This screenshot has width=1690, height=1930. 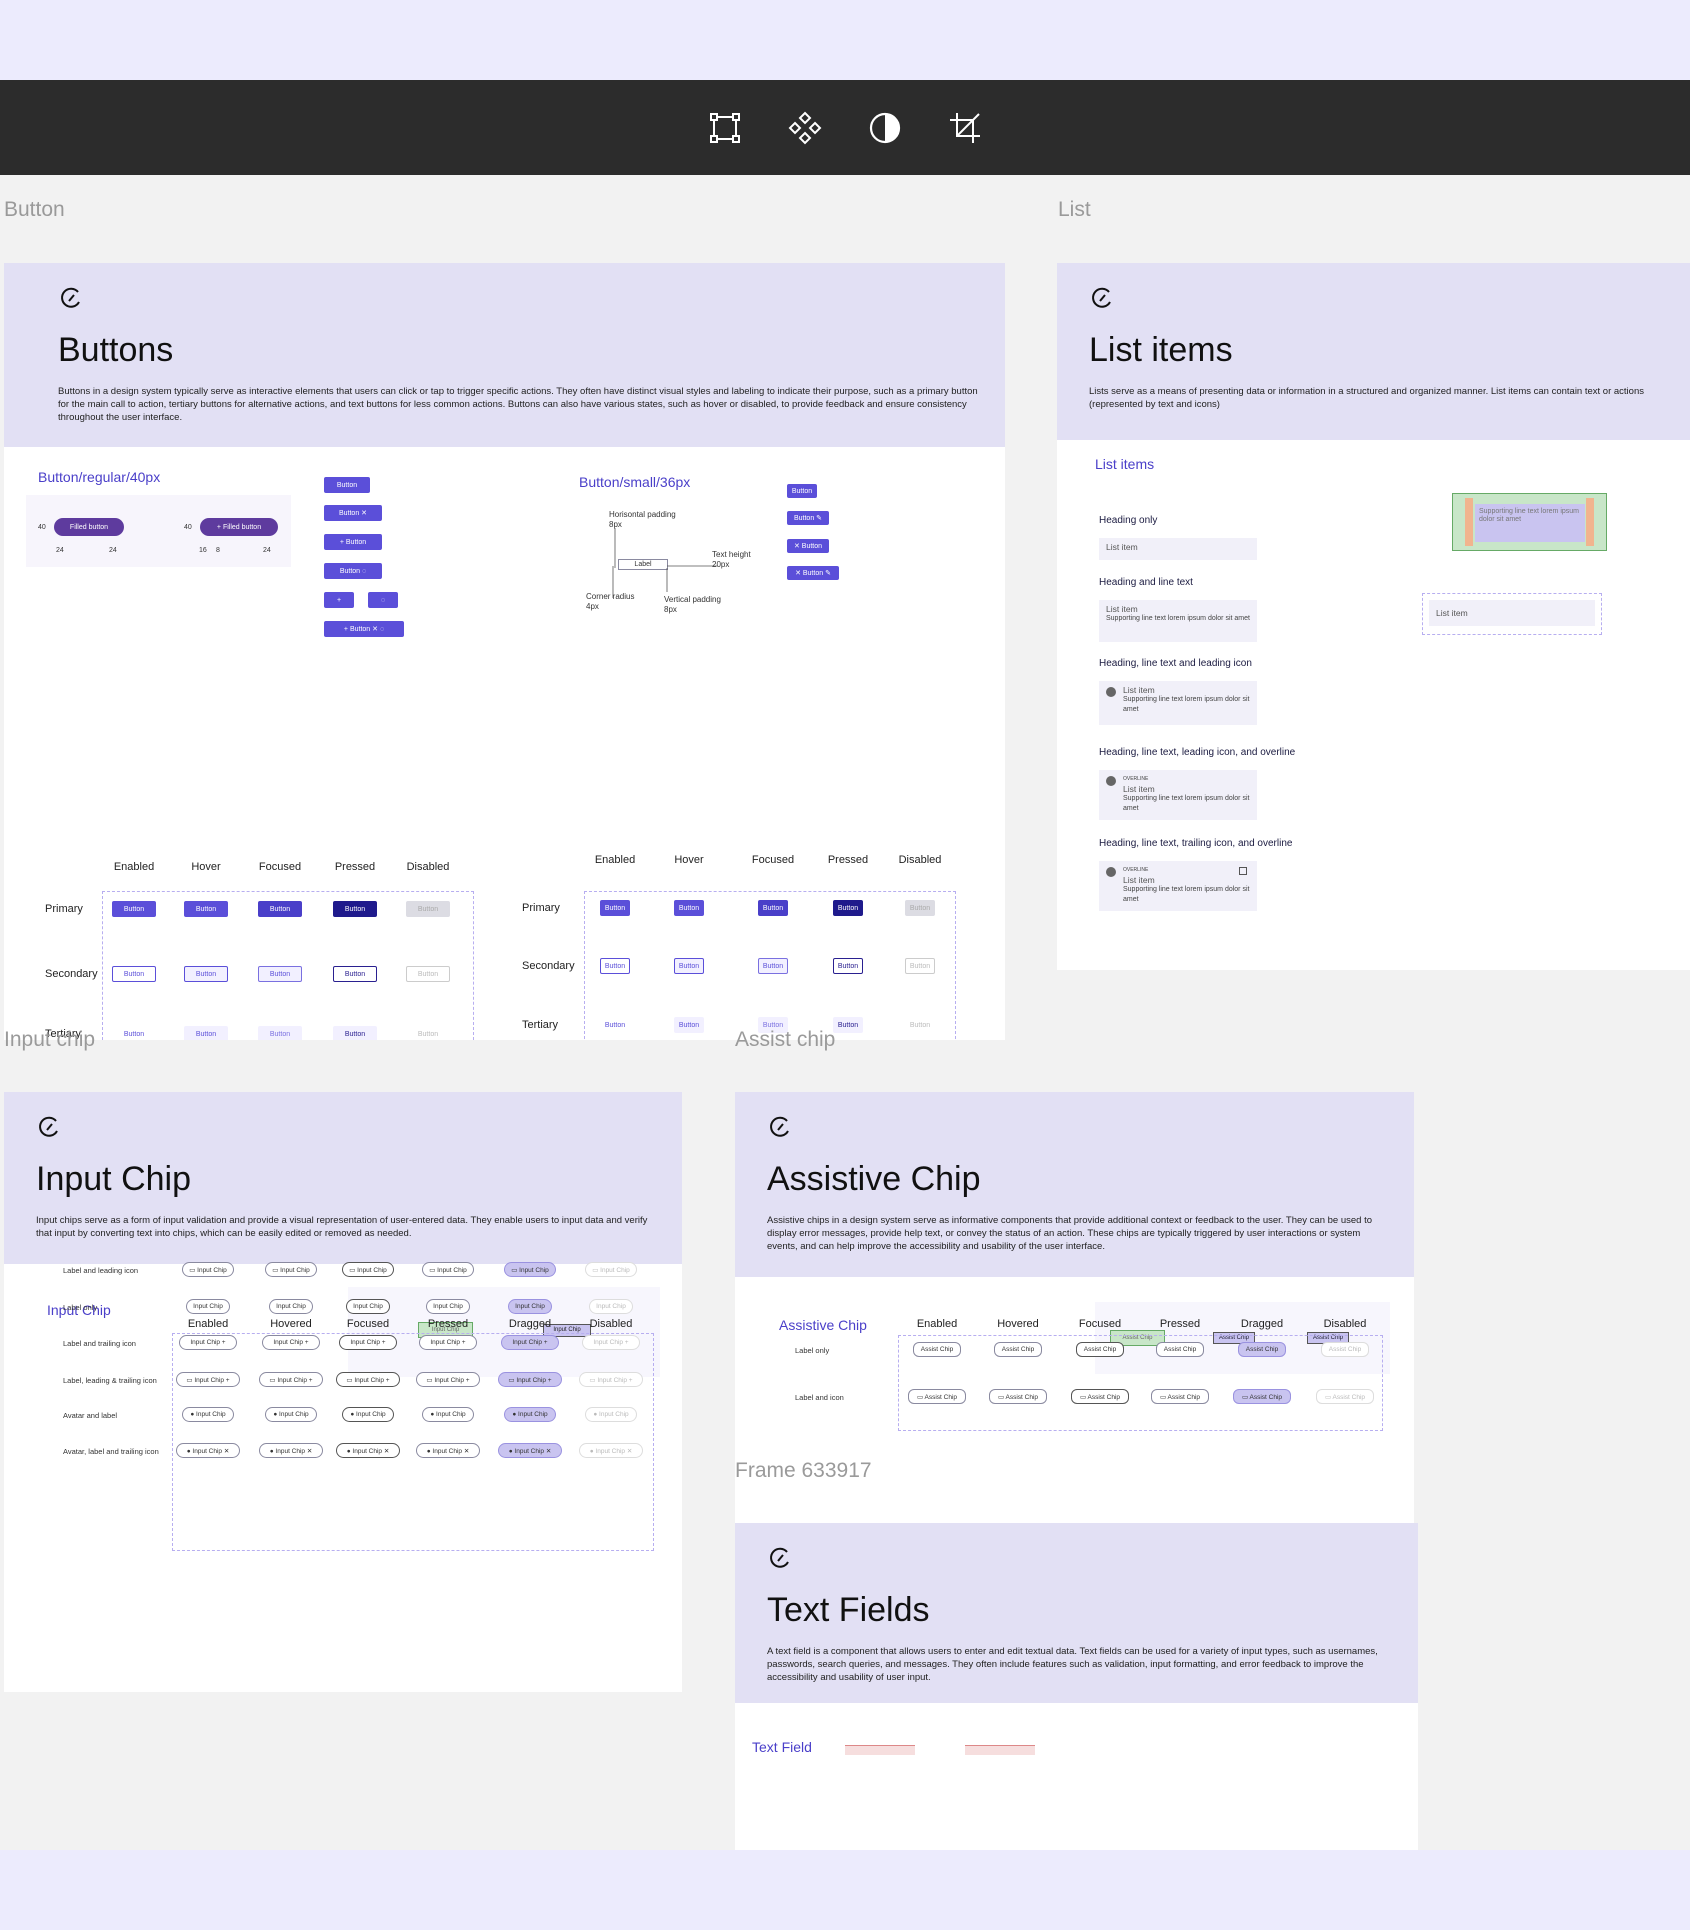 What do you see at coordinates (353, 542) in the screenshot?
I see `sample-button-plus: + Button` at bounding box center [353, 542].